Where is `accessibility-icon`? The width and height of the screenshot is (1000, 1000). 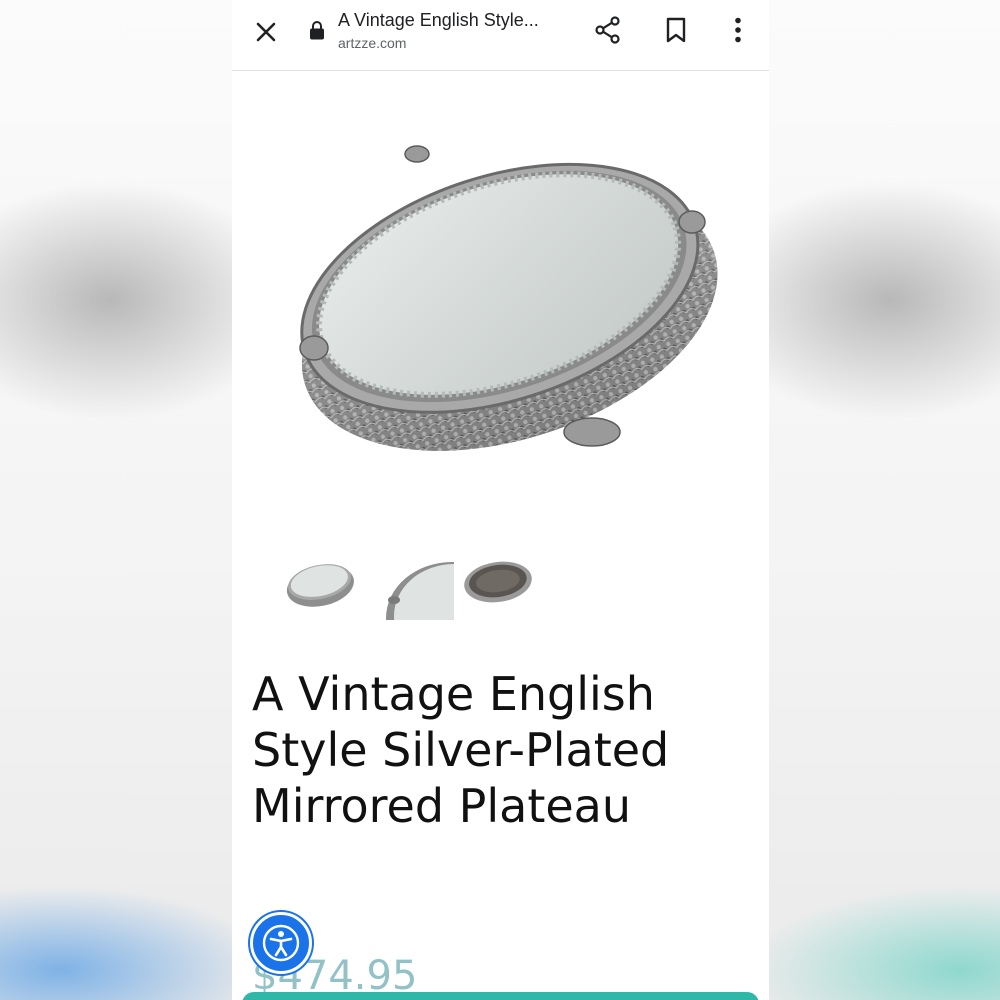
accessibility-icon is located at coordinates (281, 943).